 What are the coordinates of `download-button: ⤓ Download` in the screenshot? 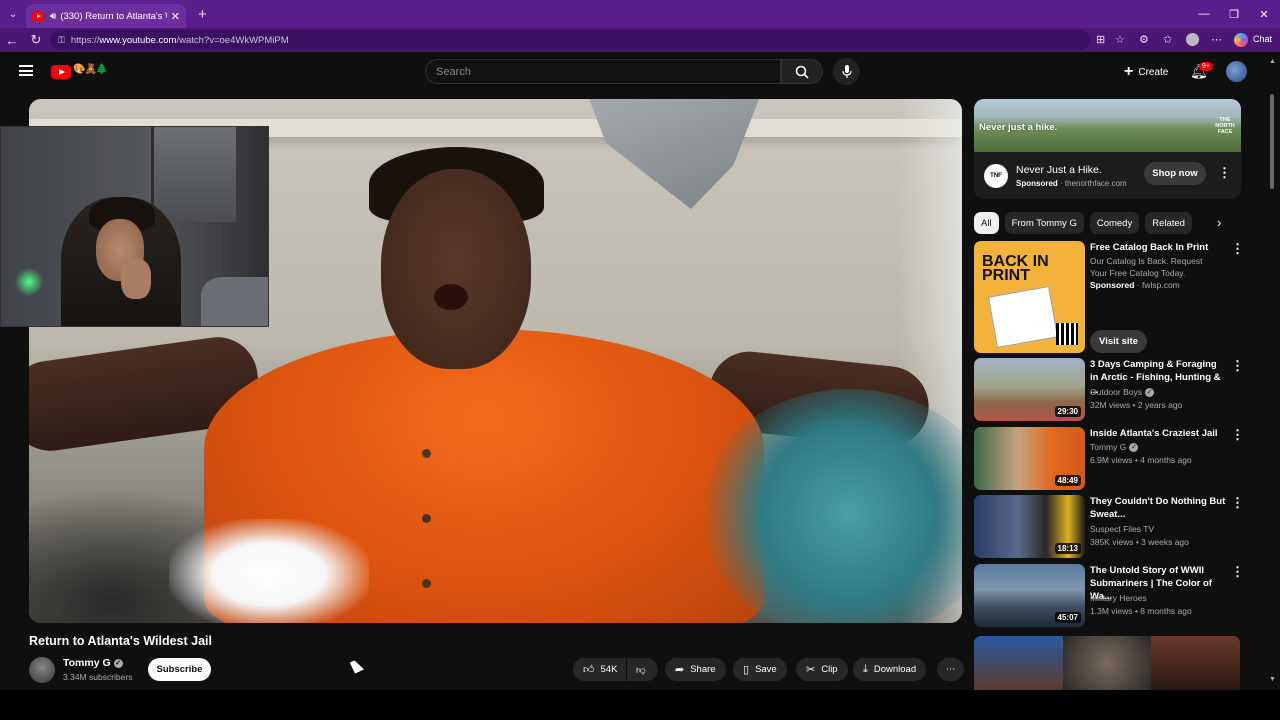 It's located at (890, 669).